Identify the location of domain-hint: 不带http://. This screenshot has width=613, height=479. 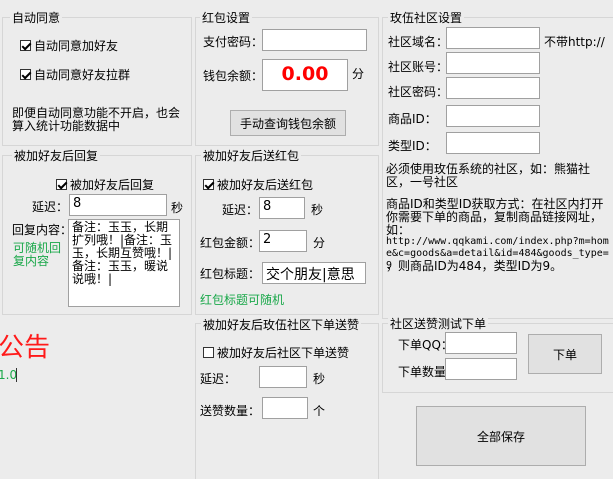
(574, 42).